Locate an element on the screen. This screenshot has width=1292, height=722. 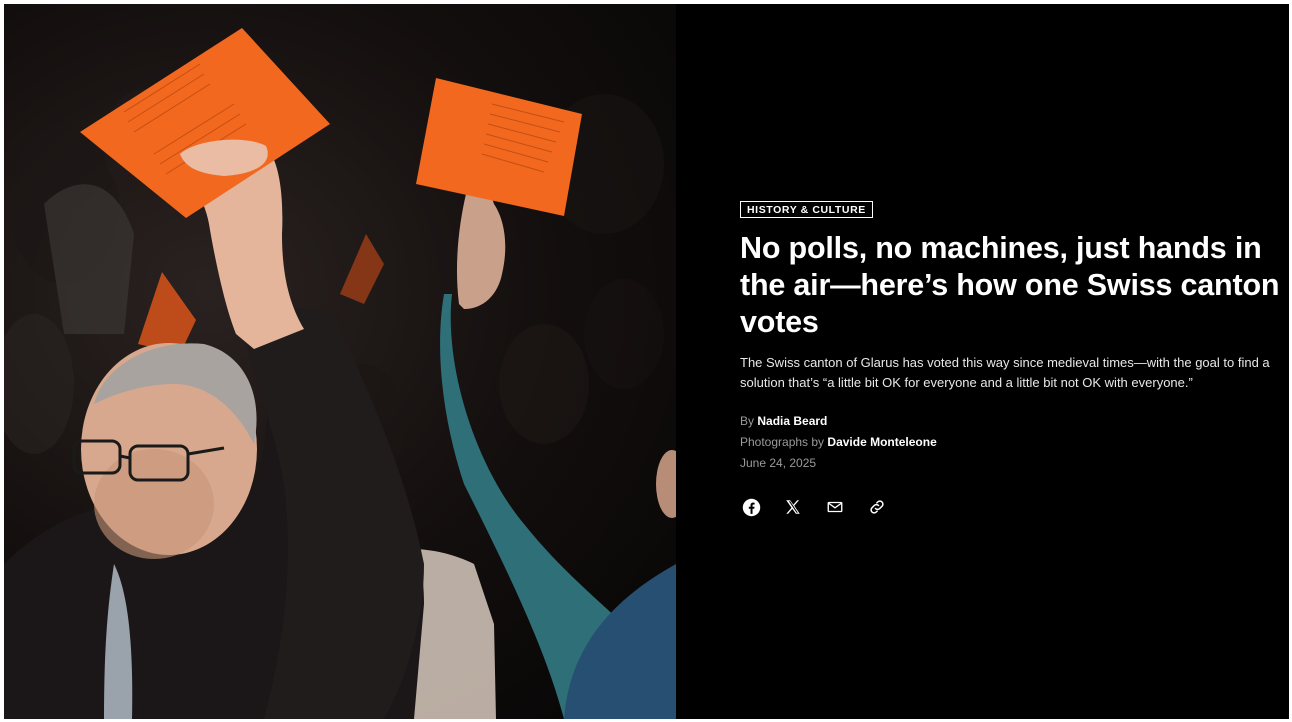
x-icon is located at coordinates (793, 507).